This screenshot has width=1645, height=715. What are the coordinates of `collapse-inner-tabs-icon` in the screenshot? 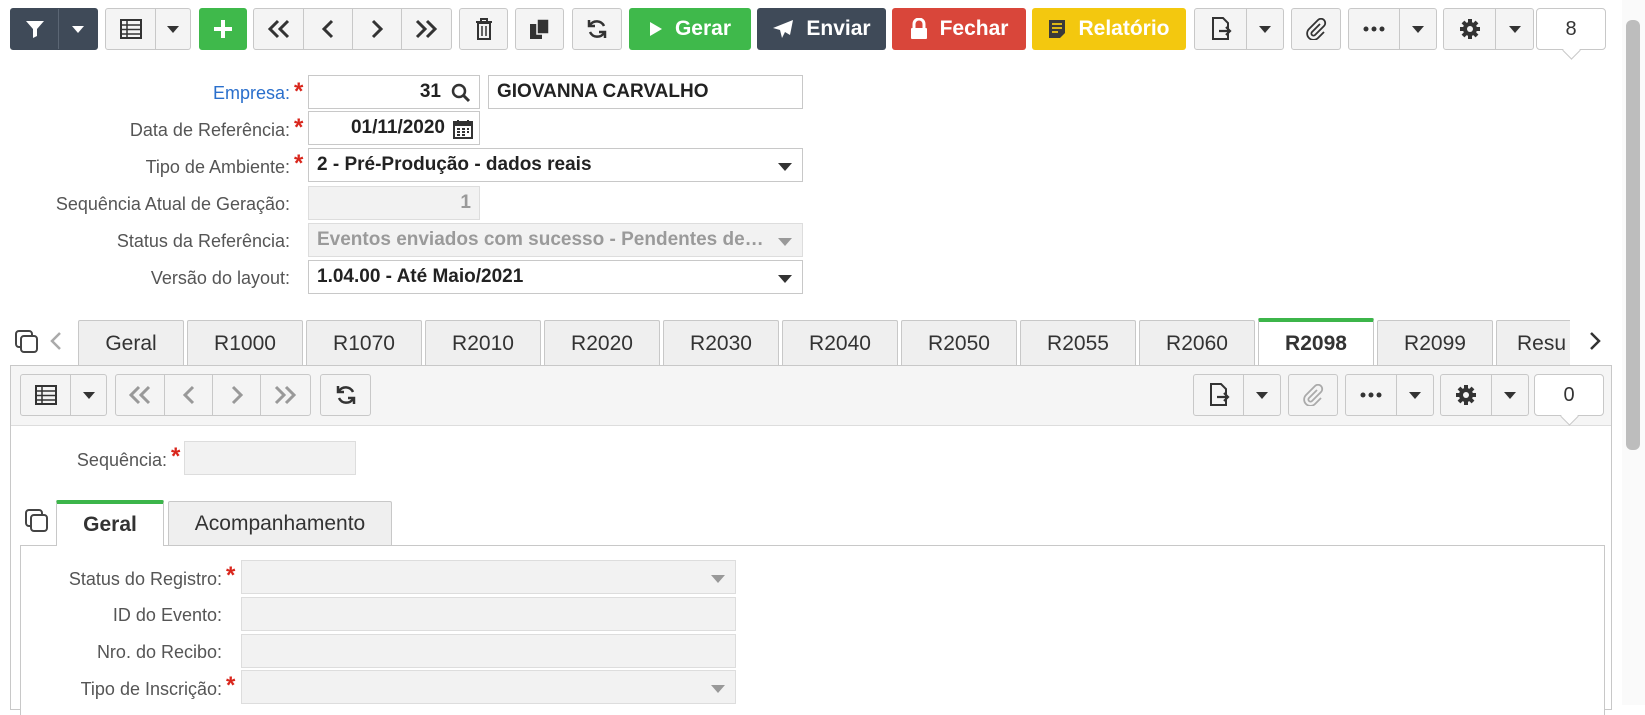 It's located at (37, 521).